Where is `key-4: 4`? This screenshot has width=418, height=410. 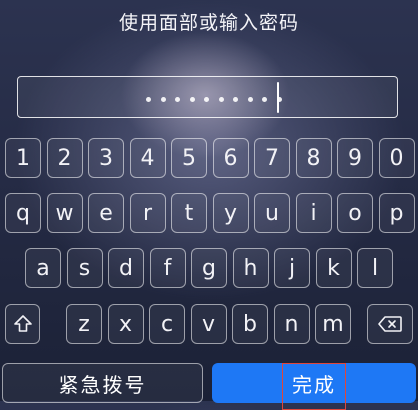 key-4: 4 is located at coordinates (147, 158).